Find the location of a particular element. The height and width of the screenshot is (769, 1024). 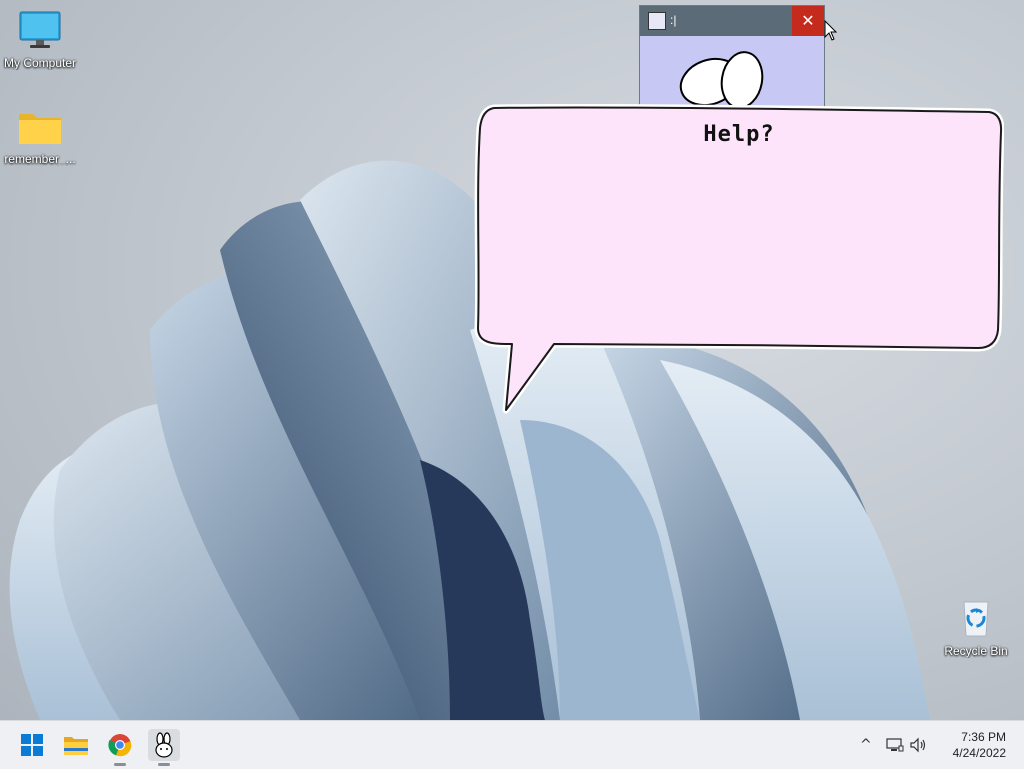

taskbar: ^ 7:36 PM 4/24/2022 is located at coordinates (512, 744).